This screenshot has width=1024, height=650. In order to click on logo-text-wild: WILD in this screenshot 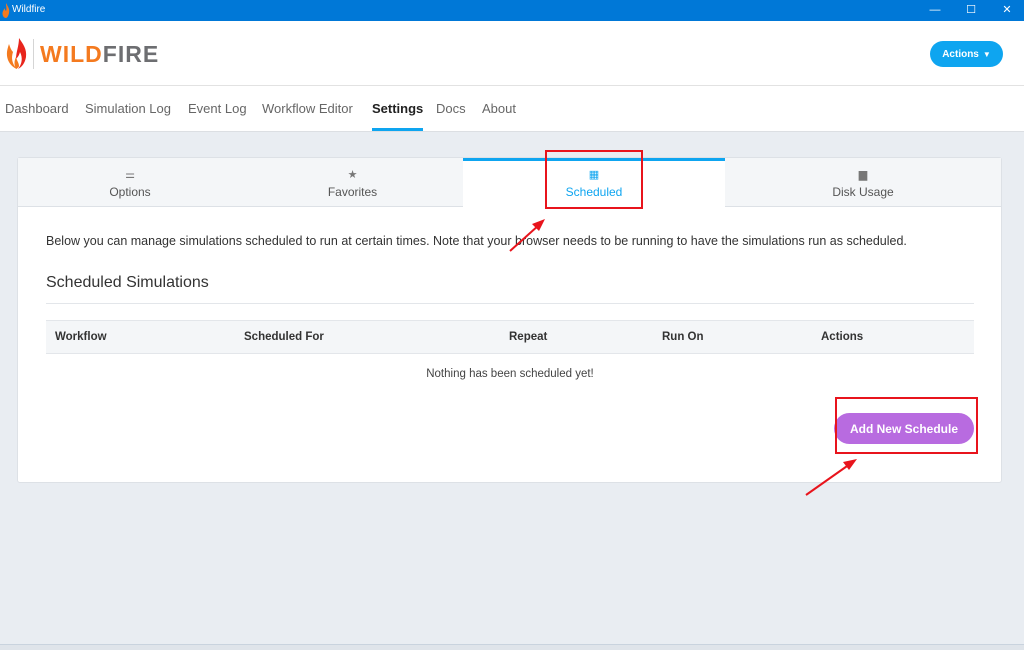, I will do `click(71, 54)`.